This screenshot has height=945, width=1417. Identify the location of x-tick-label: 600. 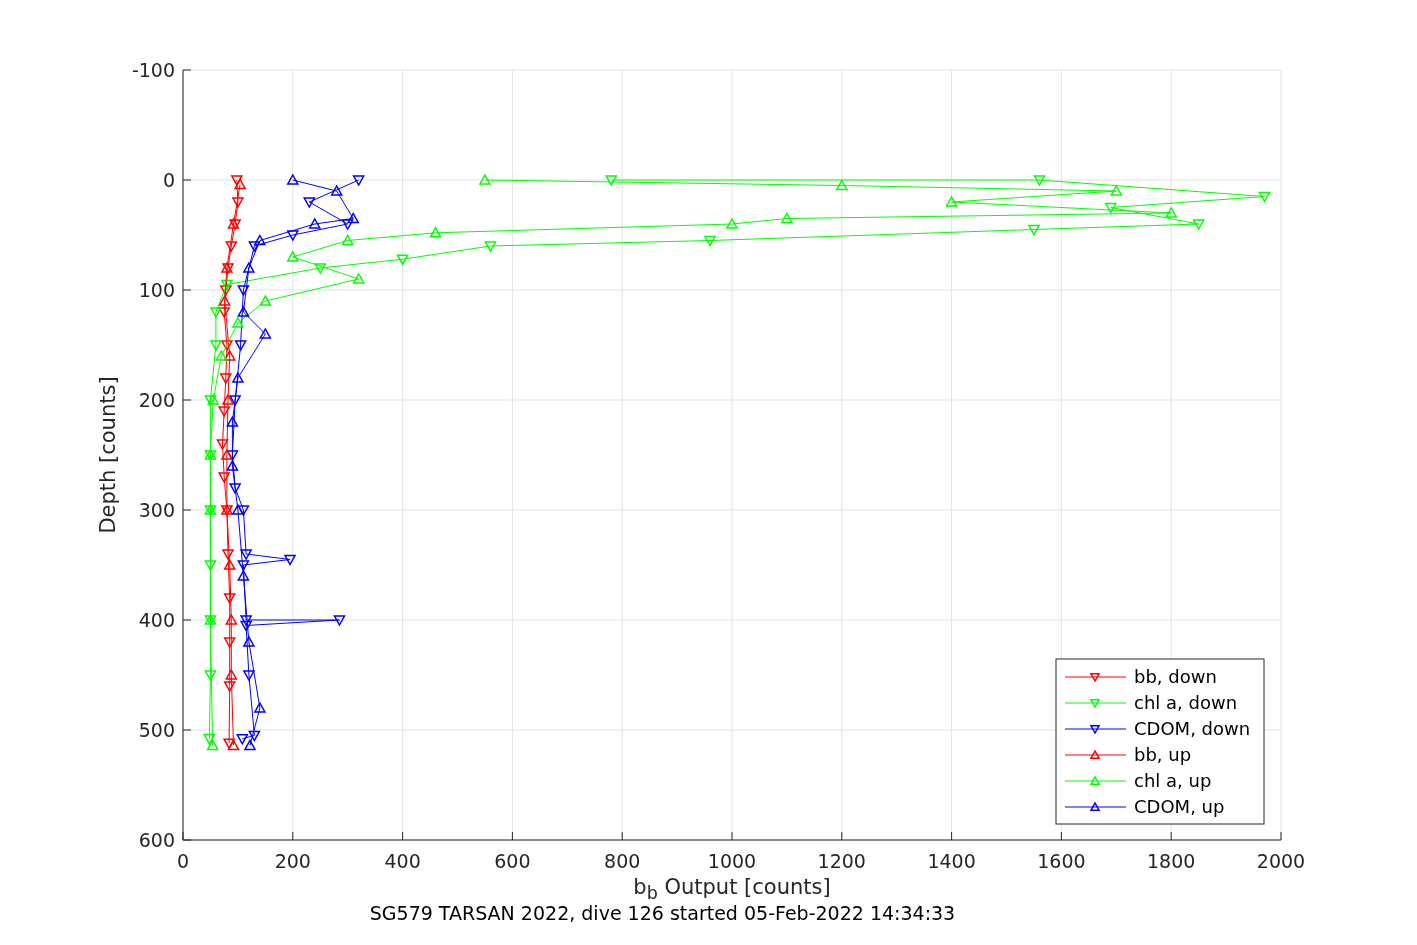
(512, 861).